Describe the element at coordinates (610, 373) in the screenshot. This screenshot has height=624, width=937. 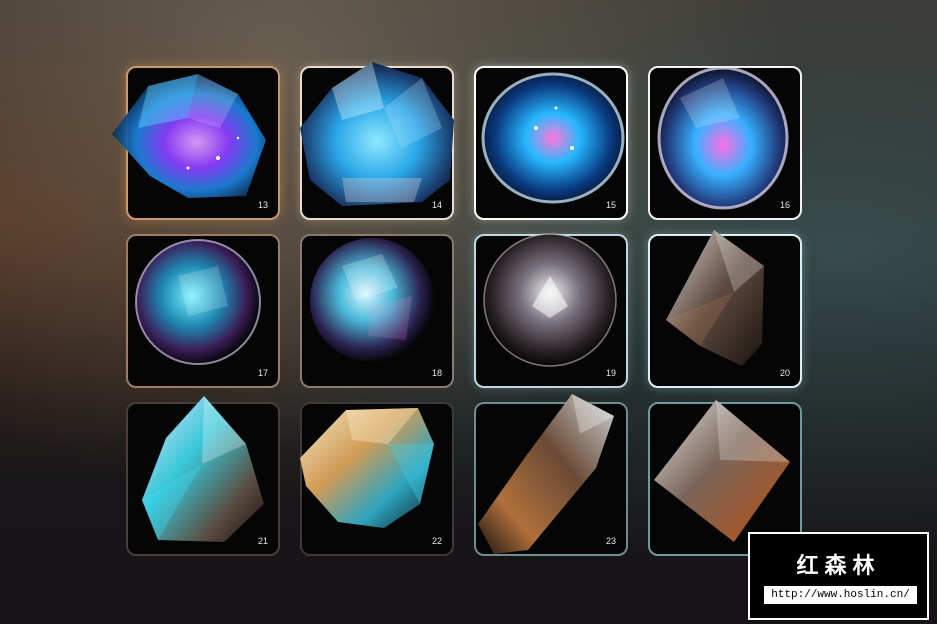
I see `tile-number: 19` at that location.